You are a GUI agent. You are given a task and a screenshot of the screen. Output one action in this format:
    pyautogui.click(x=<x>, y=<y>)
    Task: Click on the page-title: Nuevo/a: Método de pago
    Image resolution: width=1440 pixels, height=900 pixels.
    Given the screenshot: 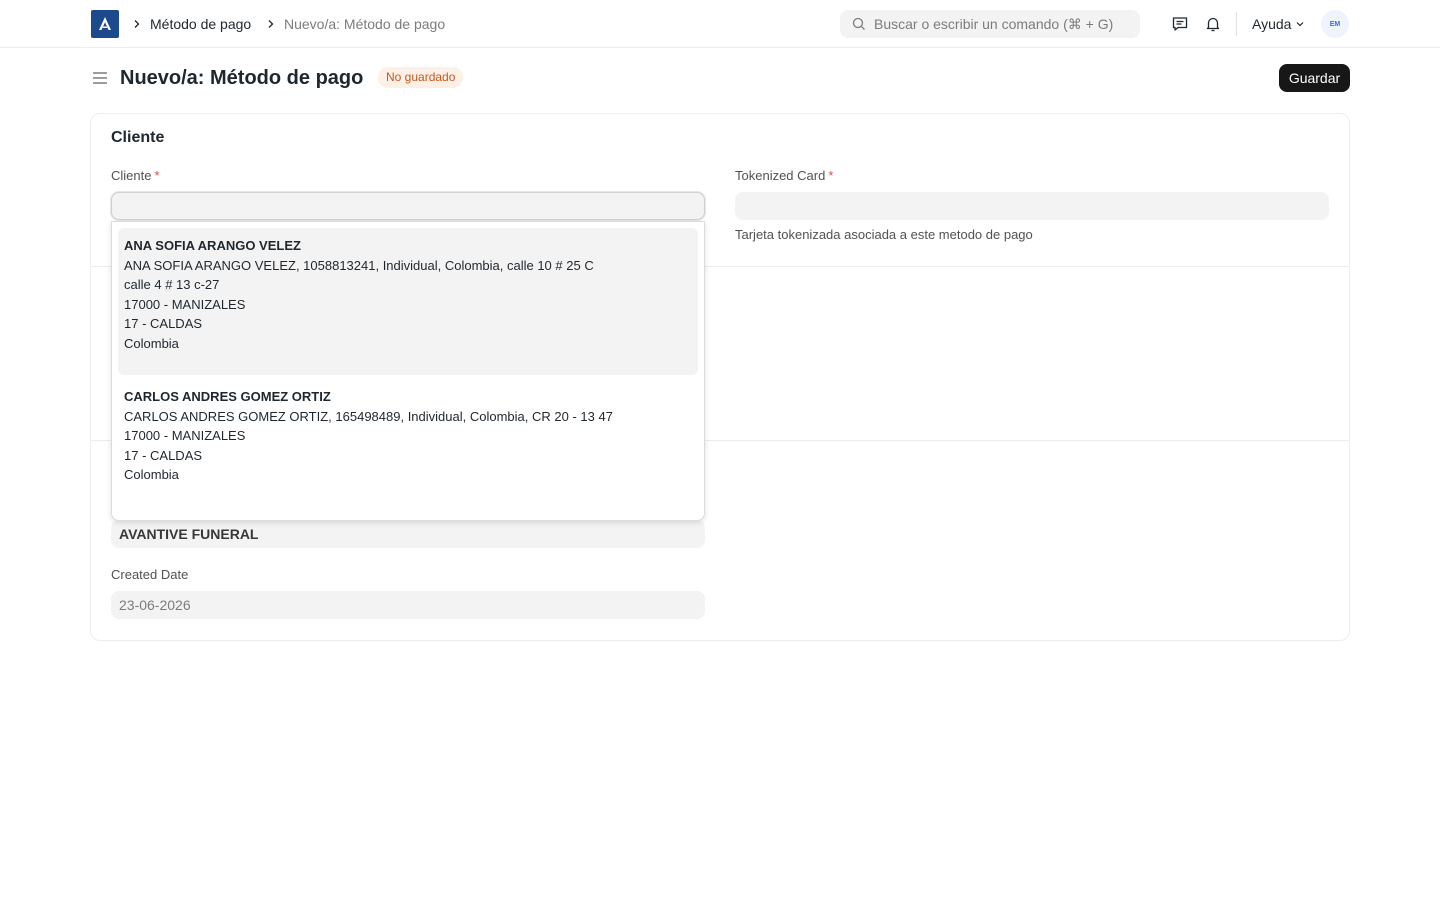 What is the action you would take?
    pyautogui.click(x=242, y=78)
    